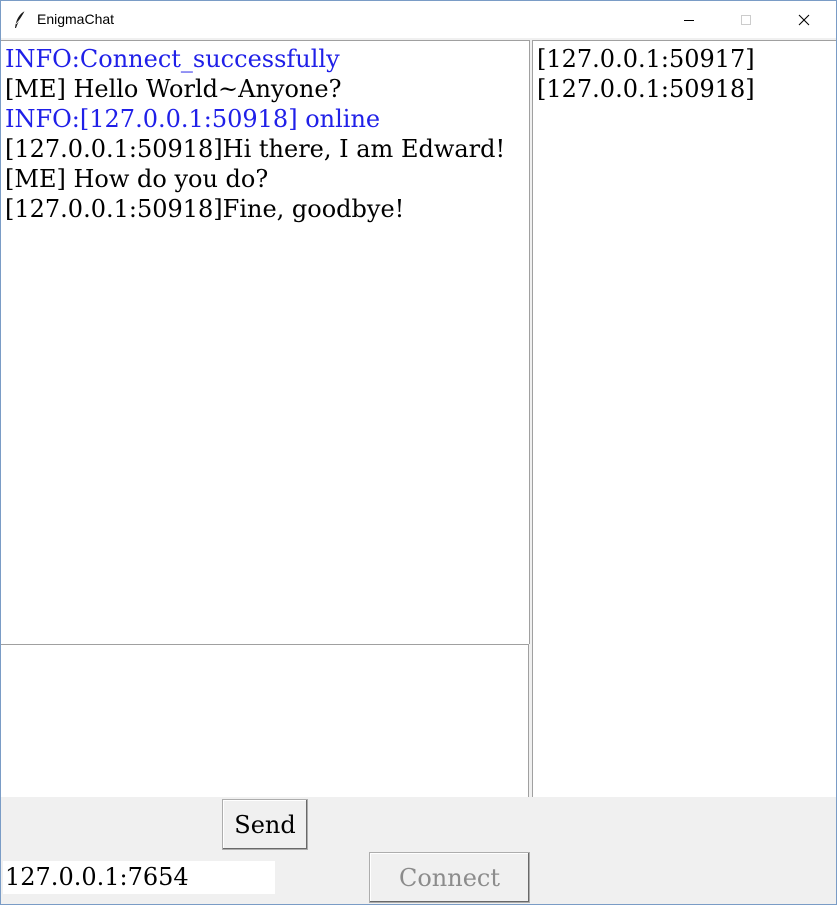  Describe the element at coordinates (684, 89) in the screenshot. I see `online-user-item: [127.0.0.1:50918]` at that location.